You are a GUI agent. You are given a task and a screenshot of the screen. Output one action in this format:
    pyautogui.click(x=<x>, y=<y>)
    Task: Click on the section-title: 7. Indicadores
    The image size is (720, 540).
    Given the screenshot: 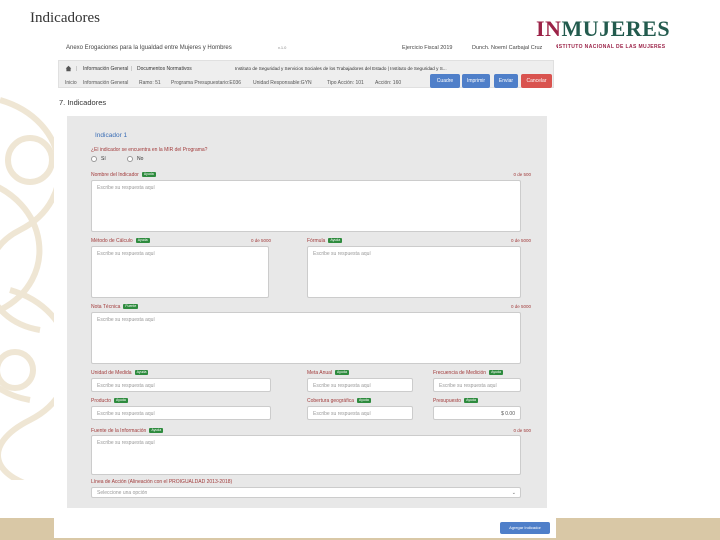 What is the action you would take?
    pyautogui.click(x=83, y=102)
    